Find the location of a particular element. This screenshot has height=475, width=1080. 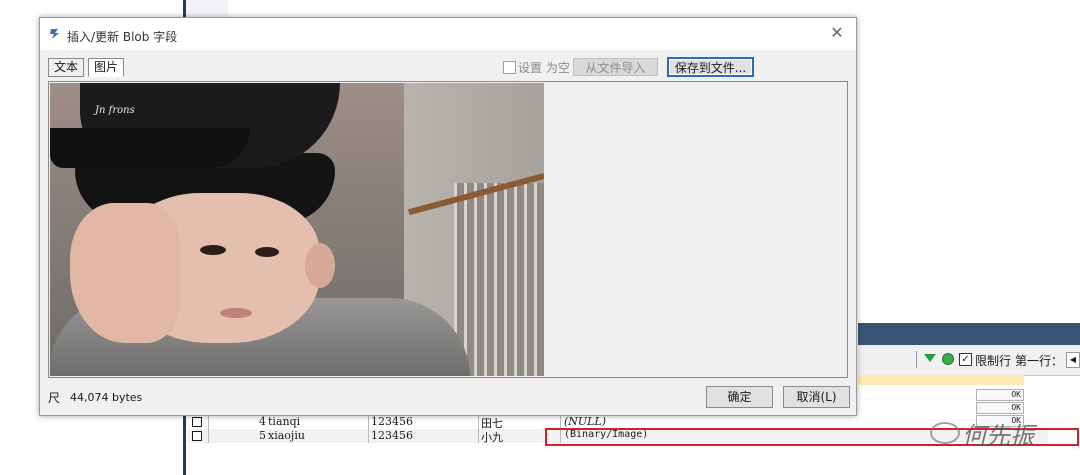

first-row-label: 第一行： is located at coordinates (1039, 361).